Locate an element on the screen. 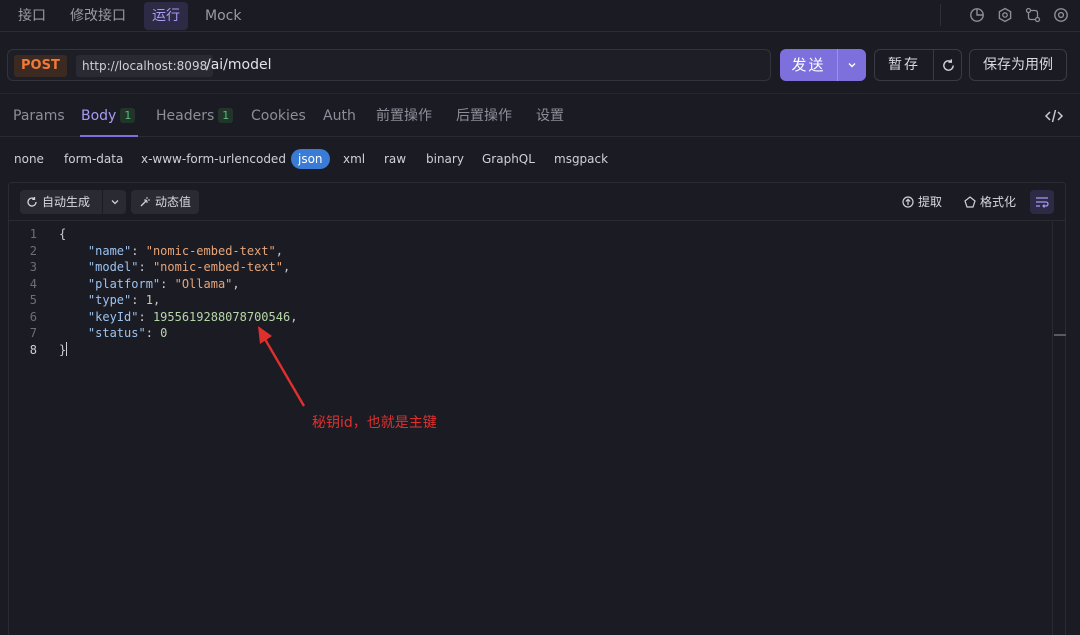 The width and height of the screenshot is (1080, 635). tab-label: Auth is located at coordinates (339, 116).